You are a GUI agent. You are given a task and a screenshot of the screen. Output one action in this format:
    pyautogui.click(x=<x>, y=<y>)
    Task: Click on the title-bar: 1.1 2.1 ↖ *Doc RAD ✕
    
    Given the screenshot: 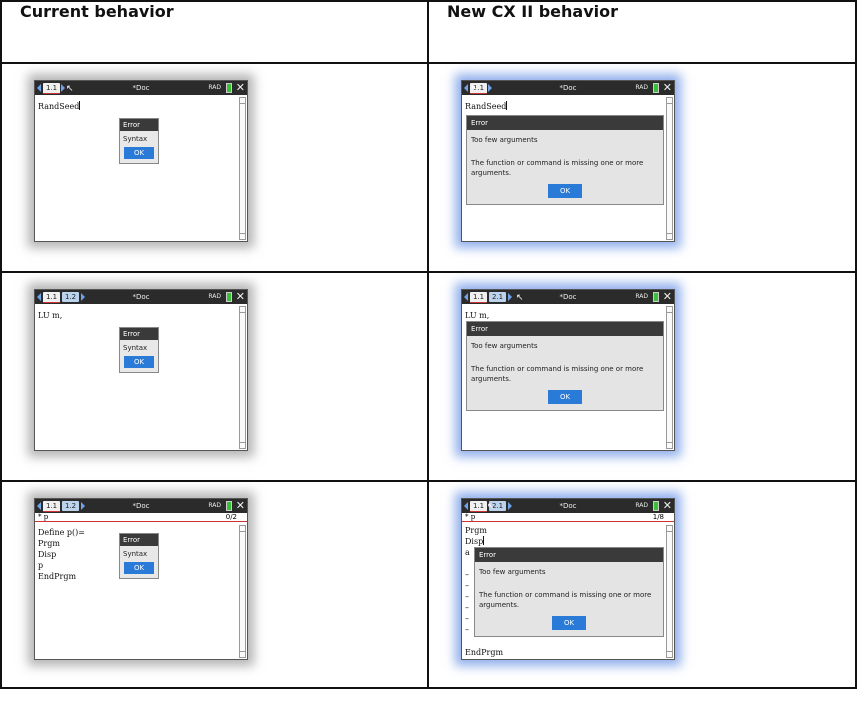 What is the action you would take?
    pyautogui.click(x=568, y=297)
    